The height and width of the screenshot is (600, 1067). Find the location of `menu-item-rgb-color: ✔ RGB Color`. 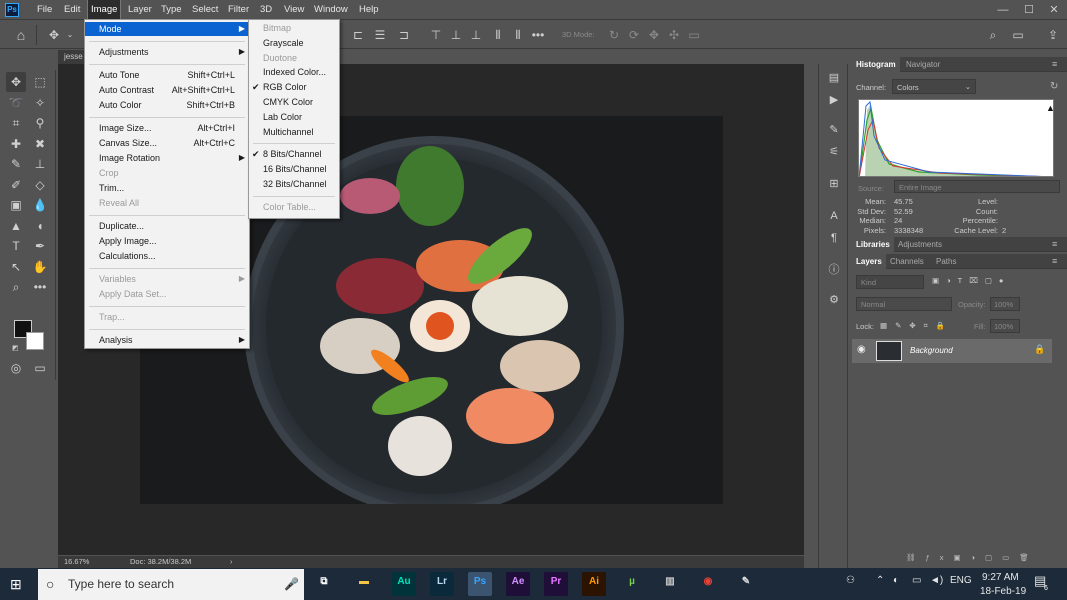

menu-item-rgb-color: ✔ RGB Color is located at coordinates (294, 87).